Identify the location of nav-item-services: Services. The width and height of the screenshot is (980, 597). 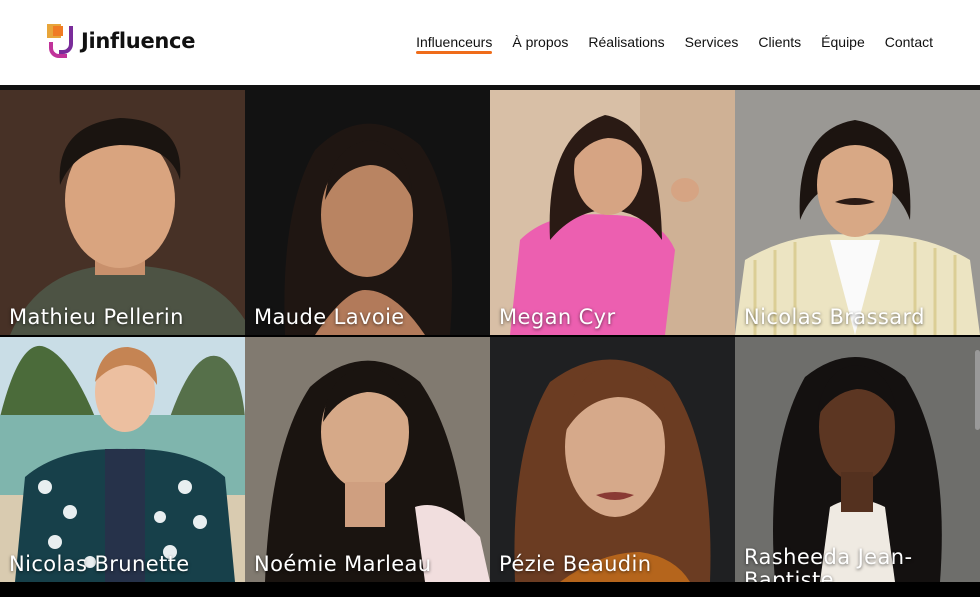
(712, 44).